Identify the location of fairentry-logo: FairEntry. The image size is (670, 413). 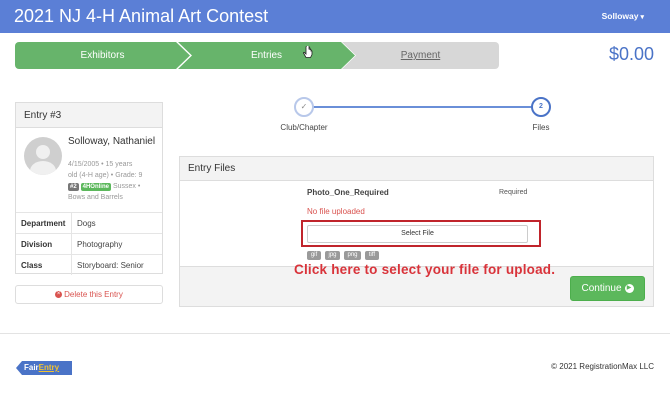
(44, 368).